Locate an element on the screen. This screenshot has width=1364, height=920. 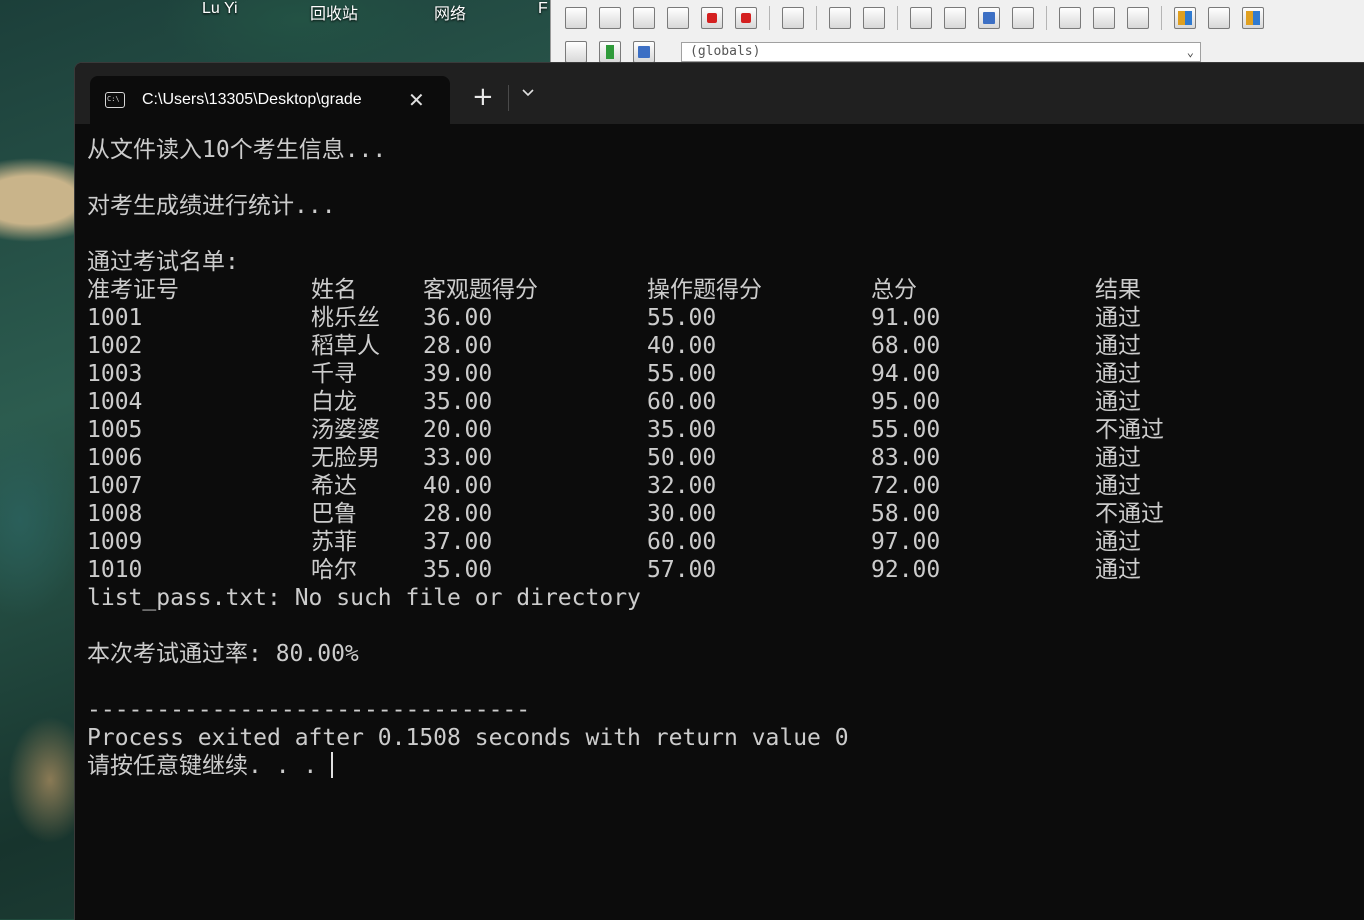
close-all-icon is located at coordinates (746, 18).